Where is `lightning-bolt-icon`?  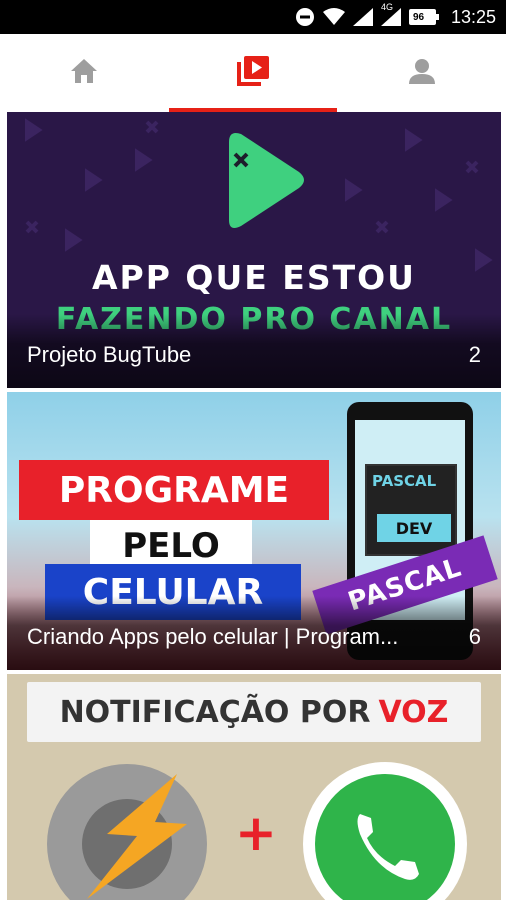
lightning-bolt-icon is located at coordinates (137, 836).